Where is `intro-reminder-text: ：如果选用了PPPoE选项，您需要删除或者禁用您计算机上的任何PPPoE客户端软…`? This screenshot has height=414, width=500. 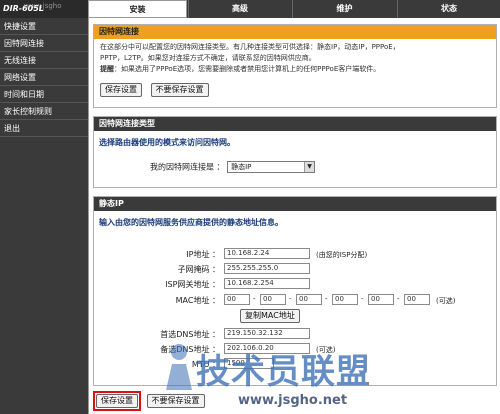 intro-reminder-text: ：如果选用了PPPoE选项，您需要删除或者禁用您计算机上的任何PPPoE客户端软… is located at coordinates (247, 69).